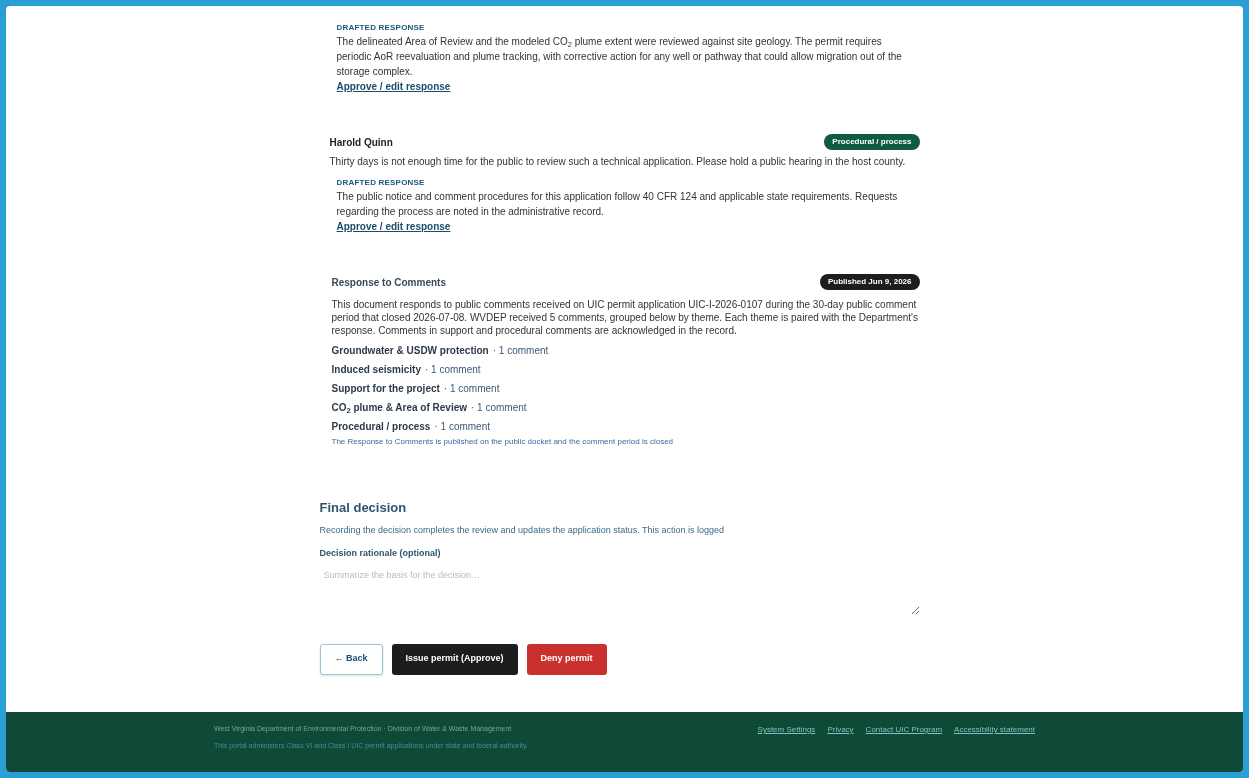 Image resolution: width=1249 pixels, height=778 pixels. Describe the element at coordinates (503, 442) in the screenshot. I see `status-note: The Response to Comments is published on the public docket and the comment period is closed` at that location.